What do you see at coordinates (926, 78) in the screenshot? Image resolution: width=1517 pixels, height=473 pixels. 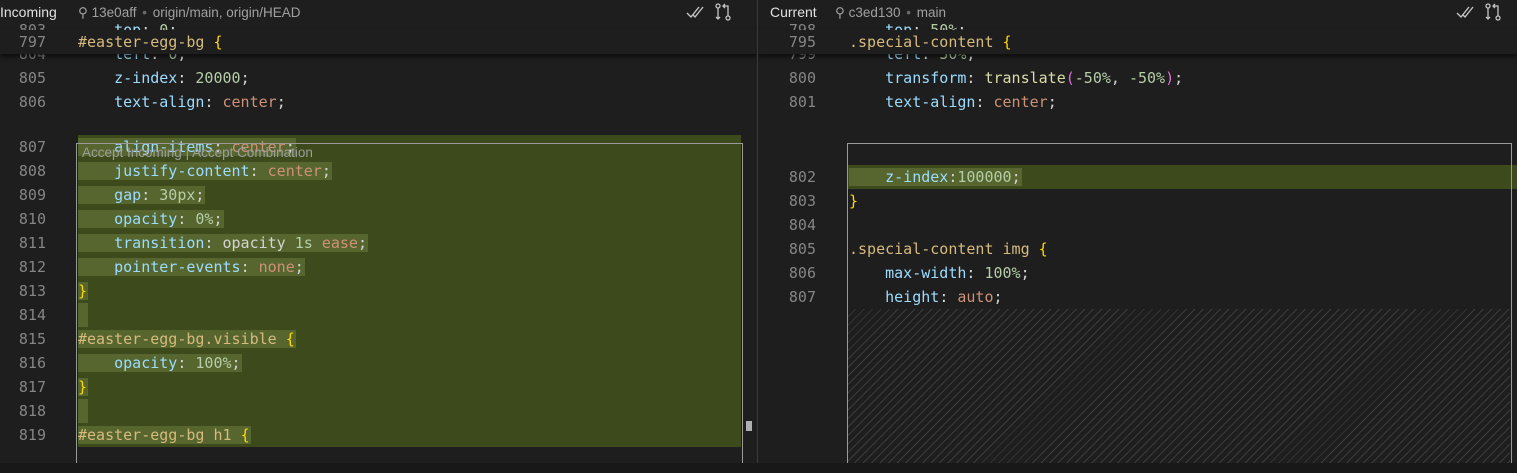 I see `code-token: transform` at bounding box center [926, 78].